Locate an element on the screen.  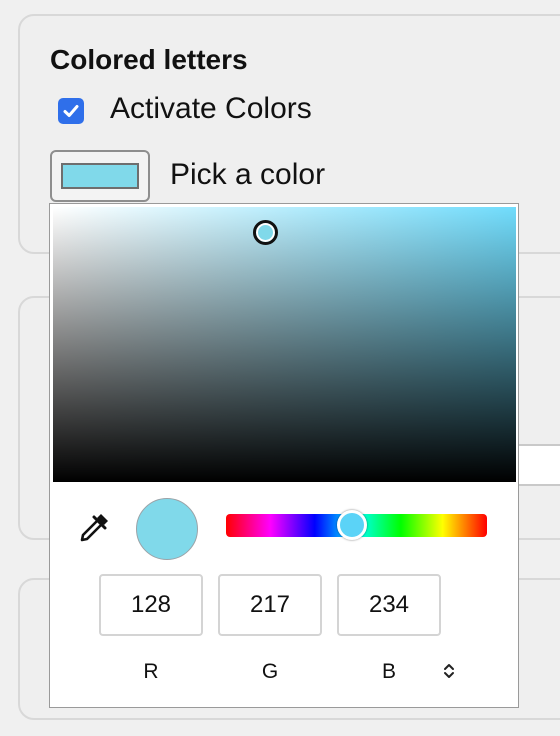
hue-slider is located at coordinates (356, 525).